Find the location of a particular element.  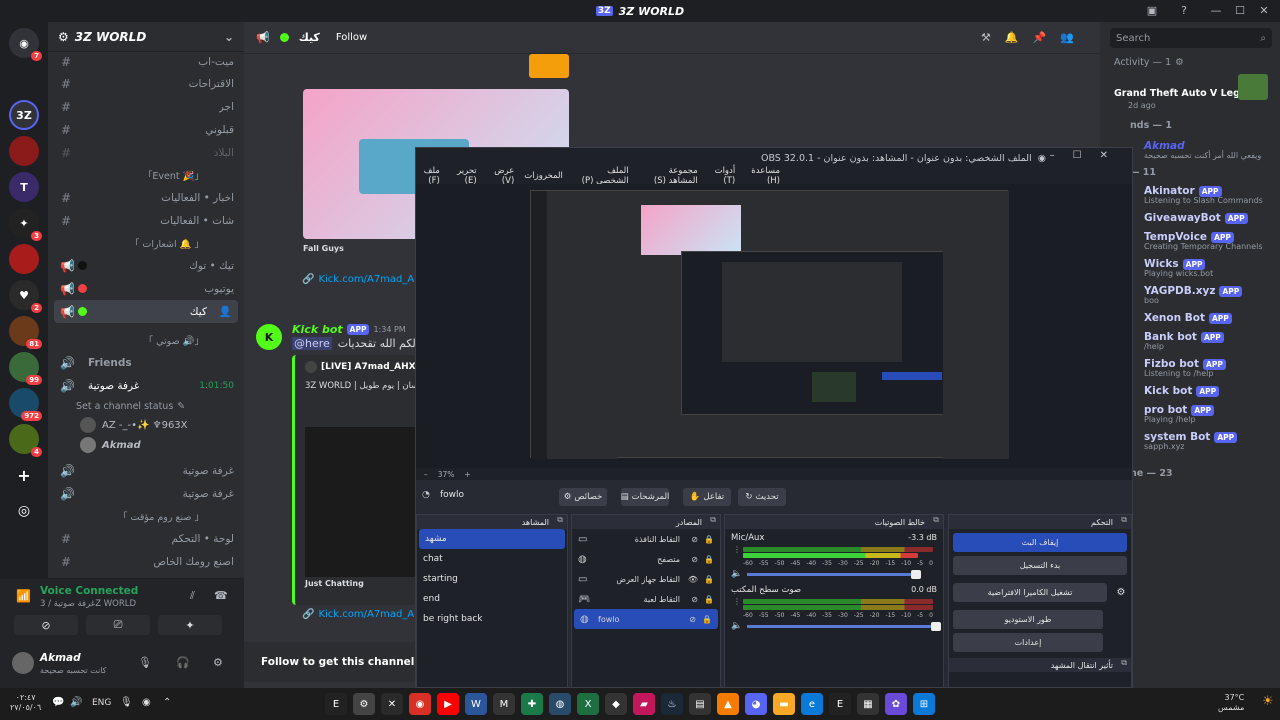

obs-menu-item: مساعدة (H) is located at coordinates (762, 176).